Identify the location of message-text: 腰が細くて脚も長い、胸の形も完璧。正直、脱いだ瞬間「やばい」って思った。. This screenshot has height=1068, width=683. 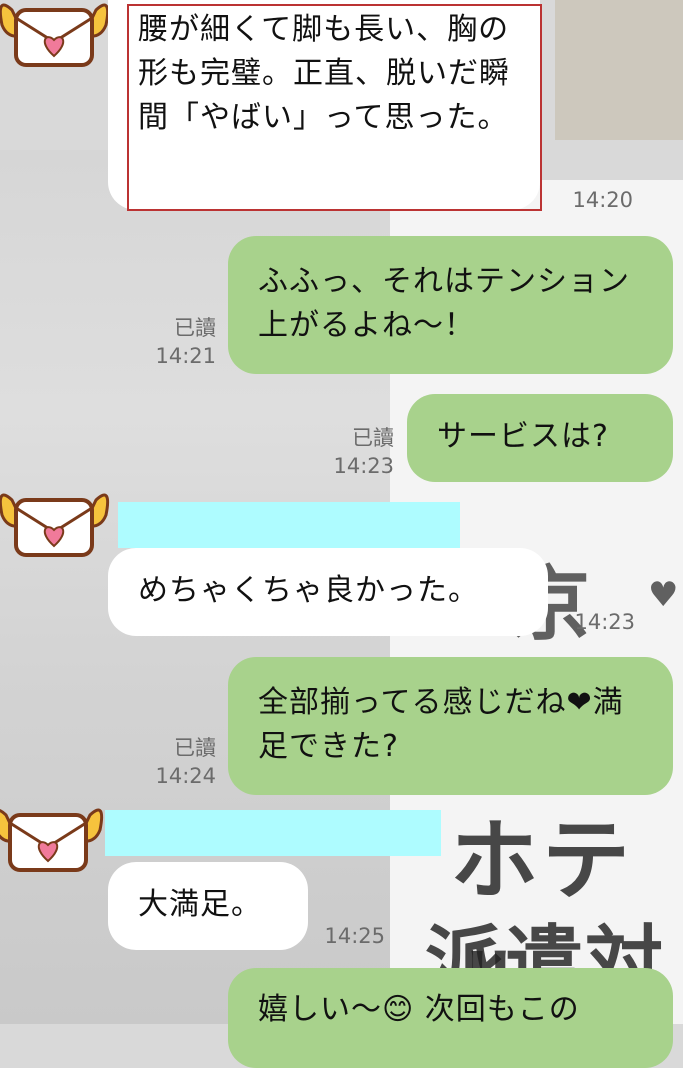
(324, 73).